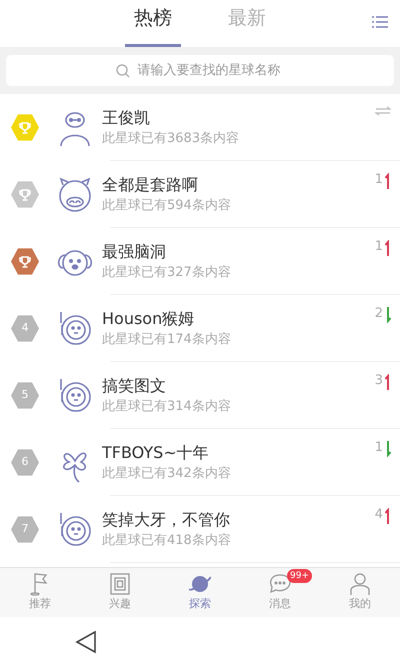 This screenshot has height=667, width=400. What do you see at coordinates (25, 462) in the screenshot?
I see `rank-badge: 6` at bounding box center [25, 462].